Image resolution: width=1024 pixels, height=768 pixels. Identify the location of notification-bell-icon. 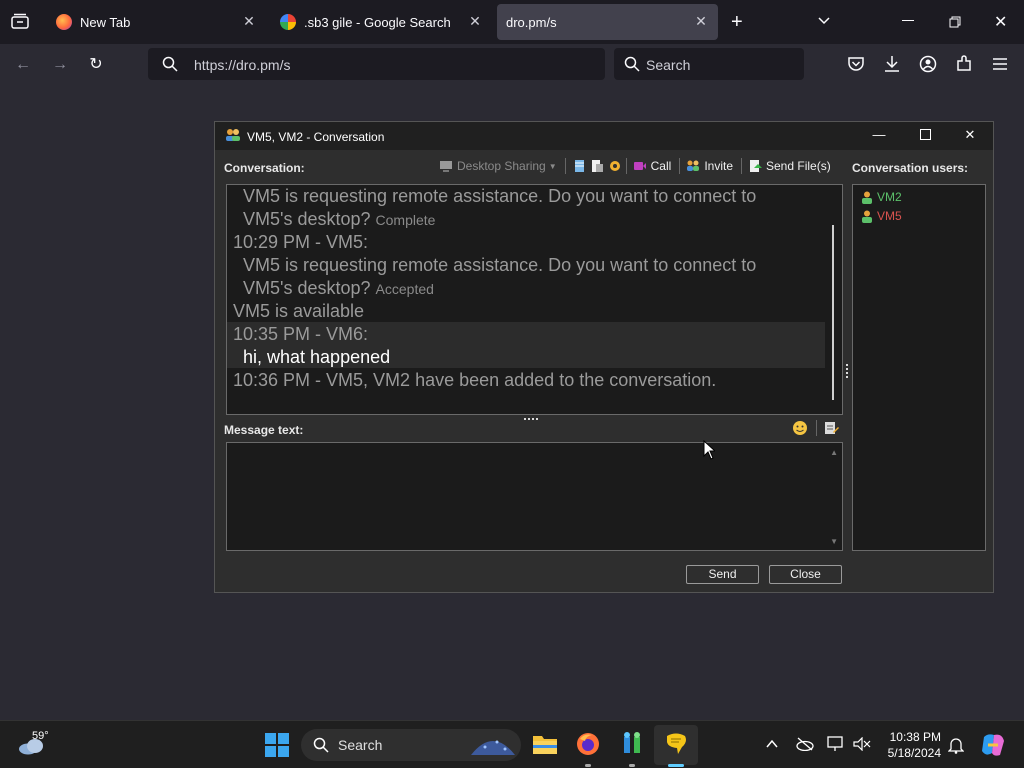
(956, 745).